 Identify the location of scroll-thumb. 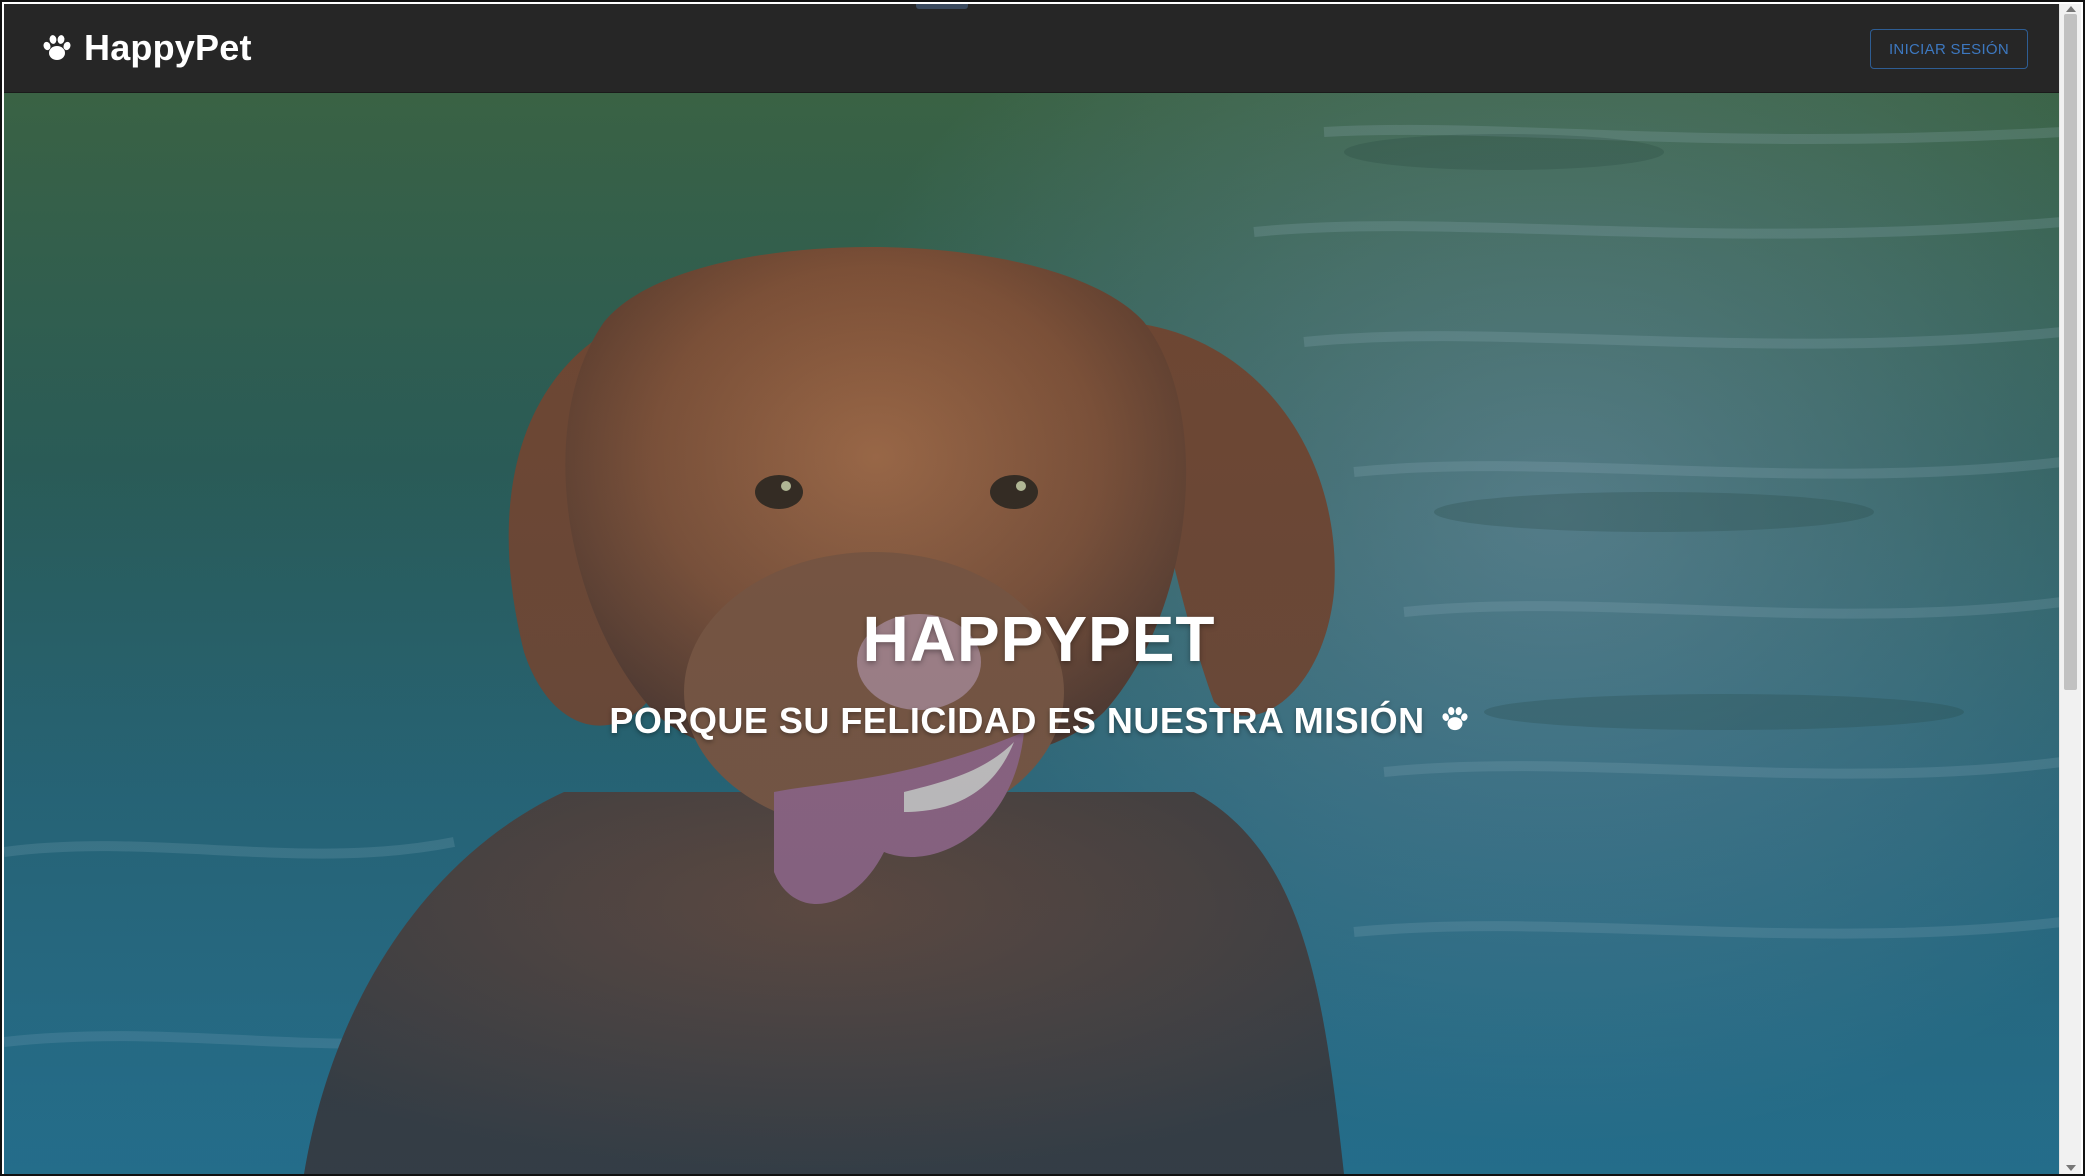
(2070, 352).